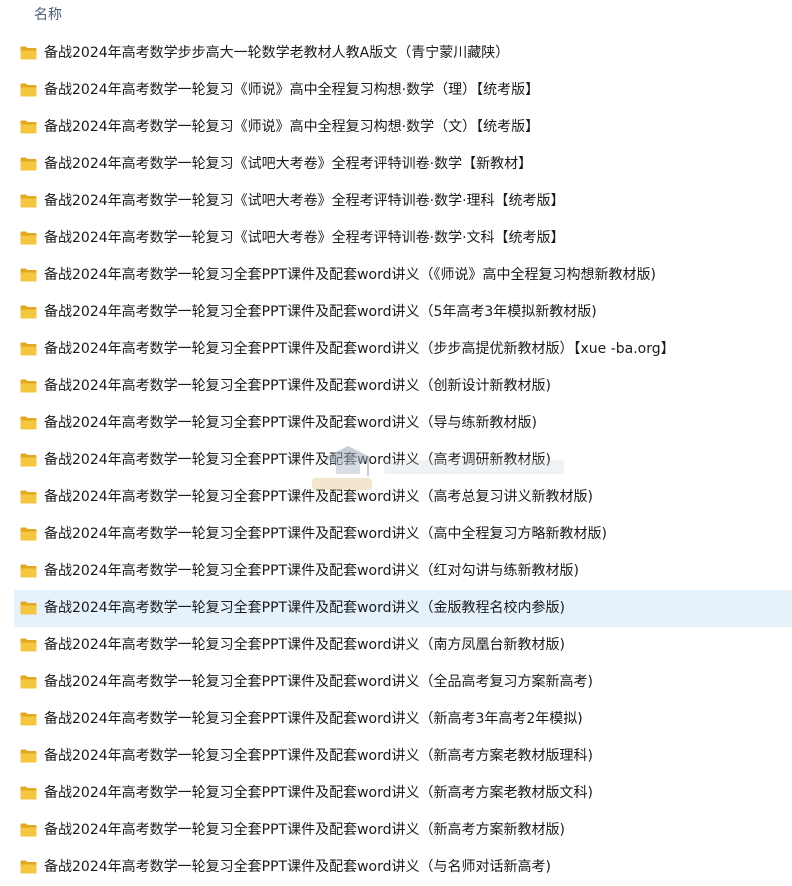  Describe the element at coordinates (288, 164) in the screenshot. I see `file-name: 备战2024年高考数学一轮复习《试吧大考卷》全程考评特训卷·数学【新教材】` at that location.